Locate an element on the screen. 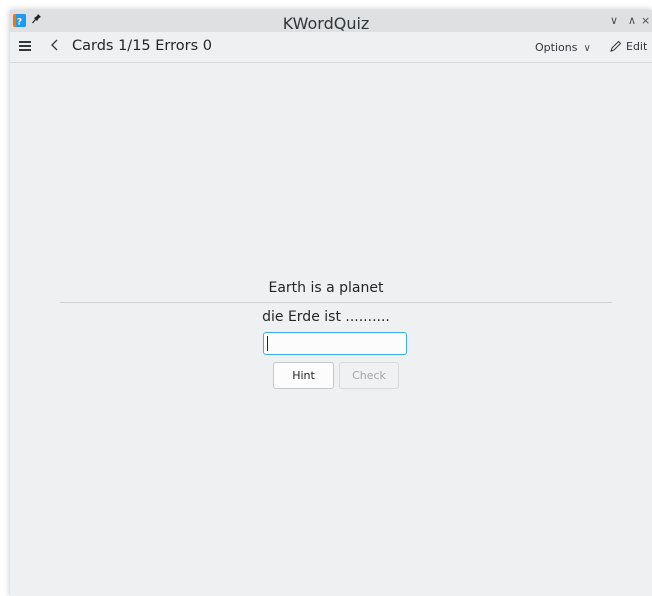 The height and width of the screenshot is (596, 652). hamburger-menu-icon is located at coordinates (25, 46).